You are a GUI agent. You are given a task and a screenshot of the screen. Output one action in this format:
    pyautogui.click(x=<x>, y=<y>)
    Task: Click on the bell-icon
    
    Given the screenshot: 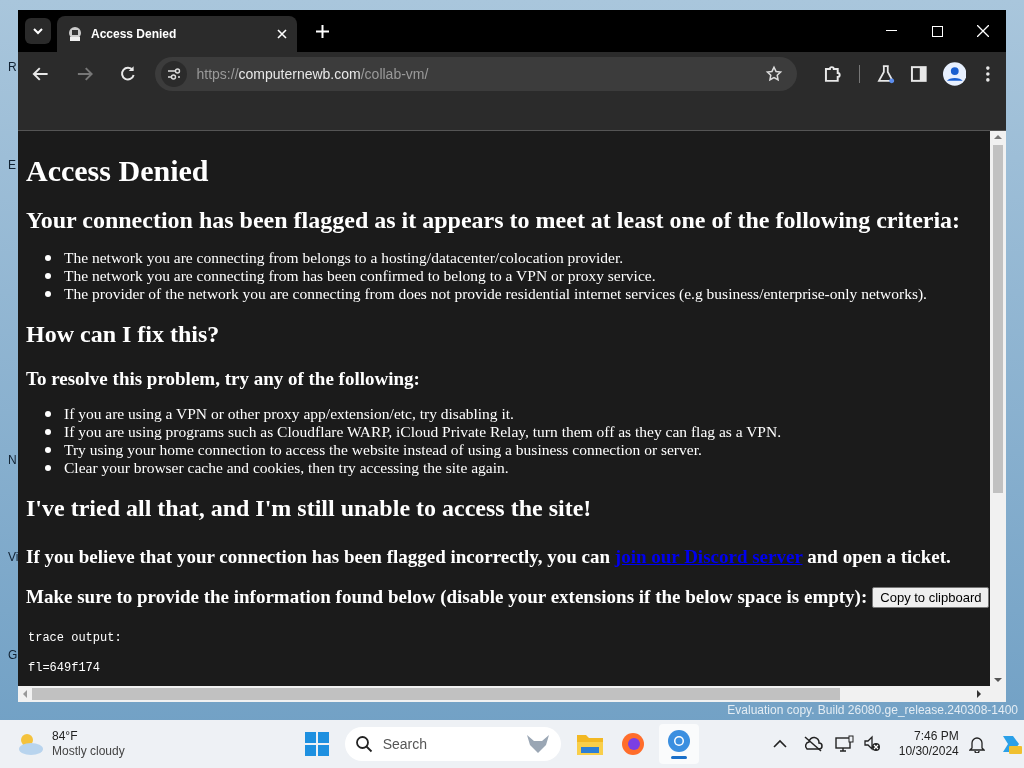 What is the action you would take?
    pyautogui.click(x=976, y=744)
    